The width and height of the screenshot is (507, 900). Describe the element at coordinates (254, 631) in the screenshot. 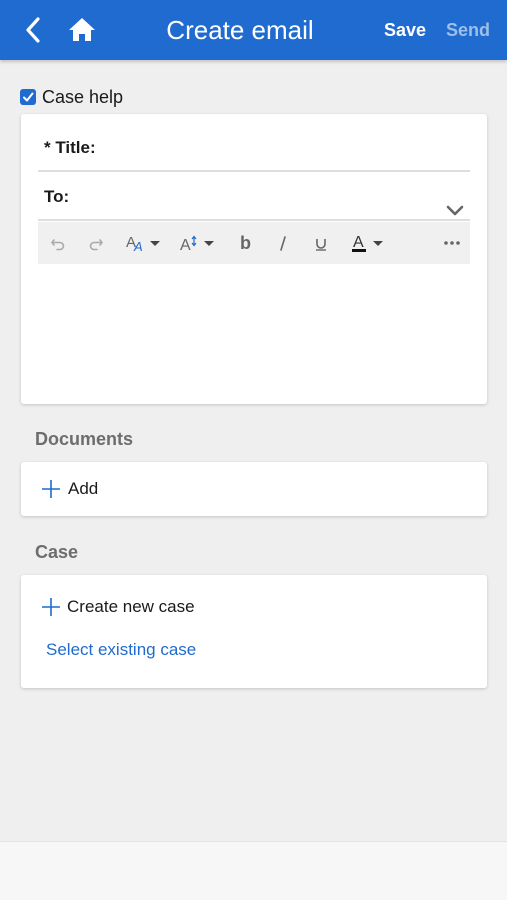

I see `case-card: Create new case Select existing case` at that location.